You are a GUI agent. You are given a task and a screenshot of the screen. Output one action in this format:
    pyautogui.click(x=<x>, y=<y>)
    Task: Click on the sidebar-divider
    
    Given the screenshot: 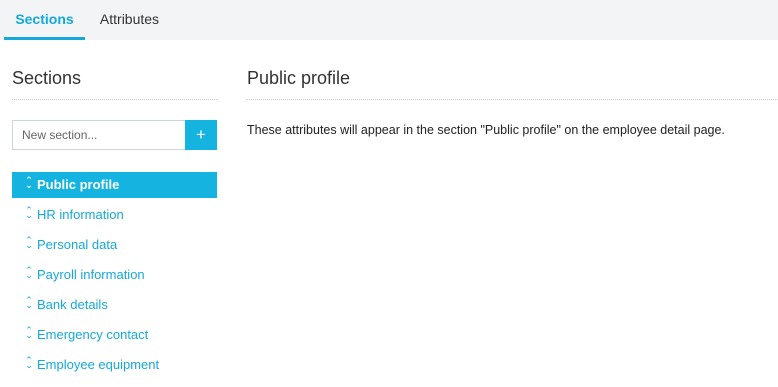 What is the action you would take?
    pyautogui.click(x=114, y=99)
    